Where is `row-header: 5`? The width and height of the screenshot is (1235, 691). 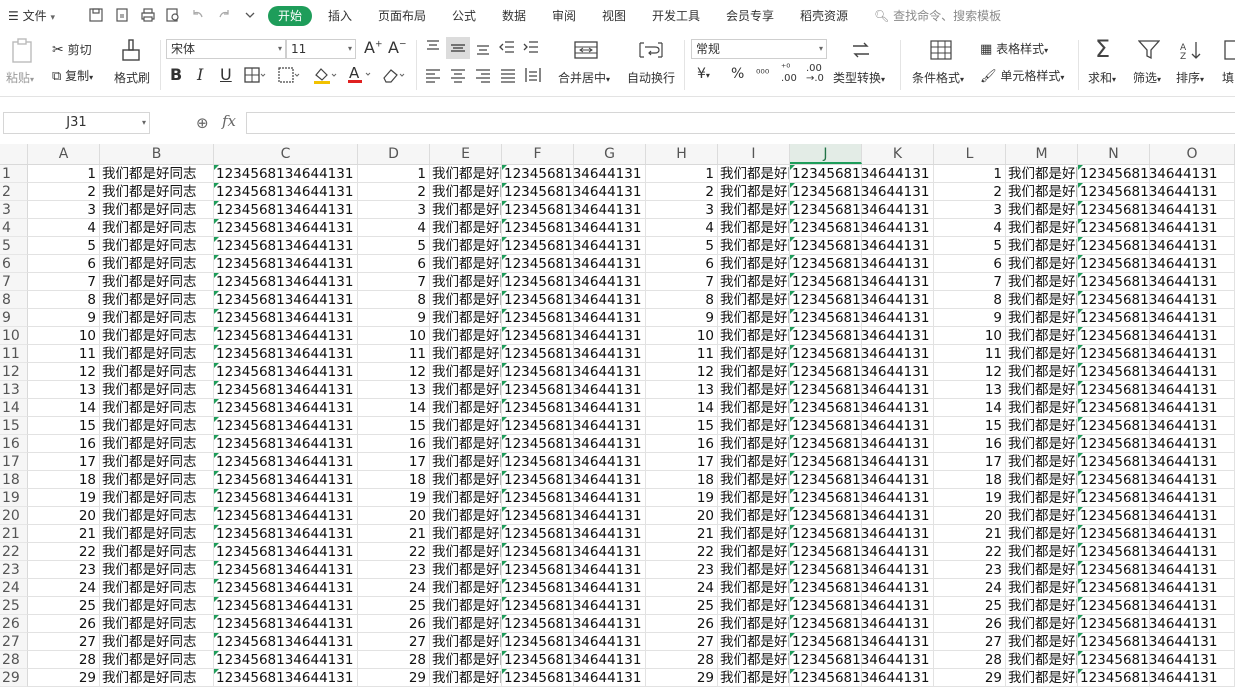 row-header: 5 is located at coordinates (14, 246).